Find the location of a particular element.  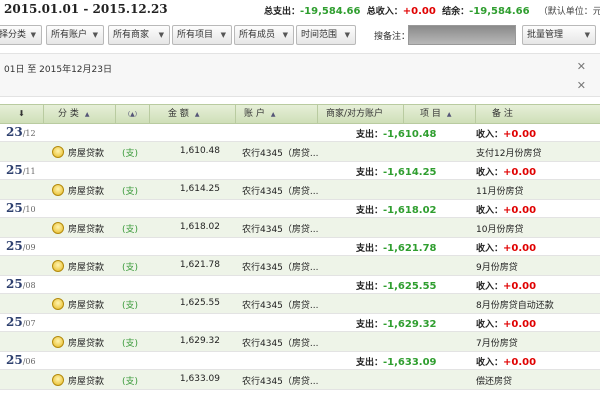

unit-note: （默认单位：元） is located at coordinates (569, 12).